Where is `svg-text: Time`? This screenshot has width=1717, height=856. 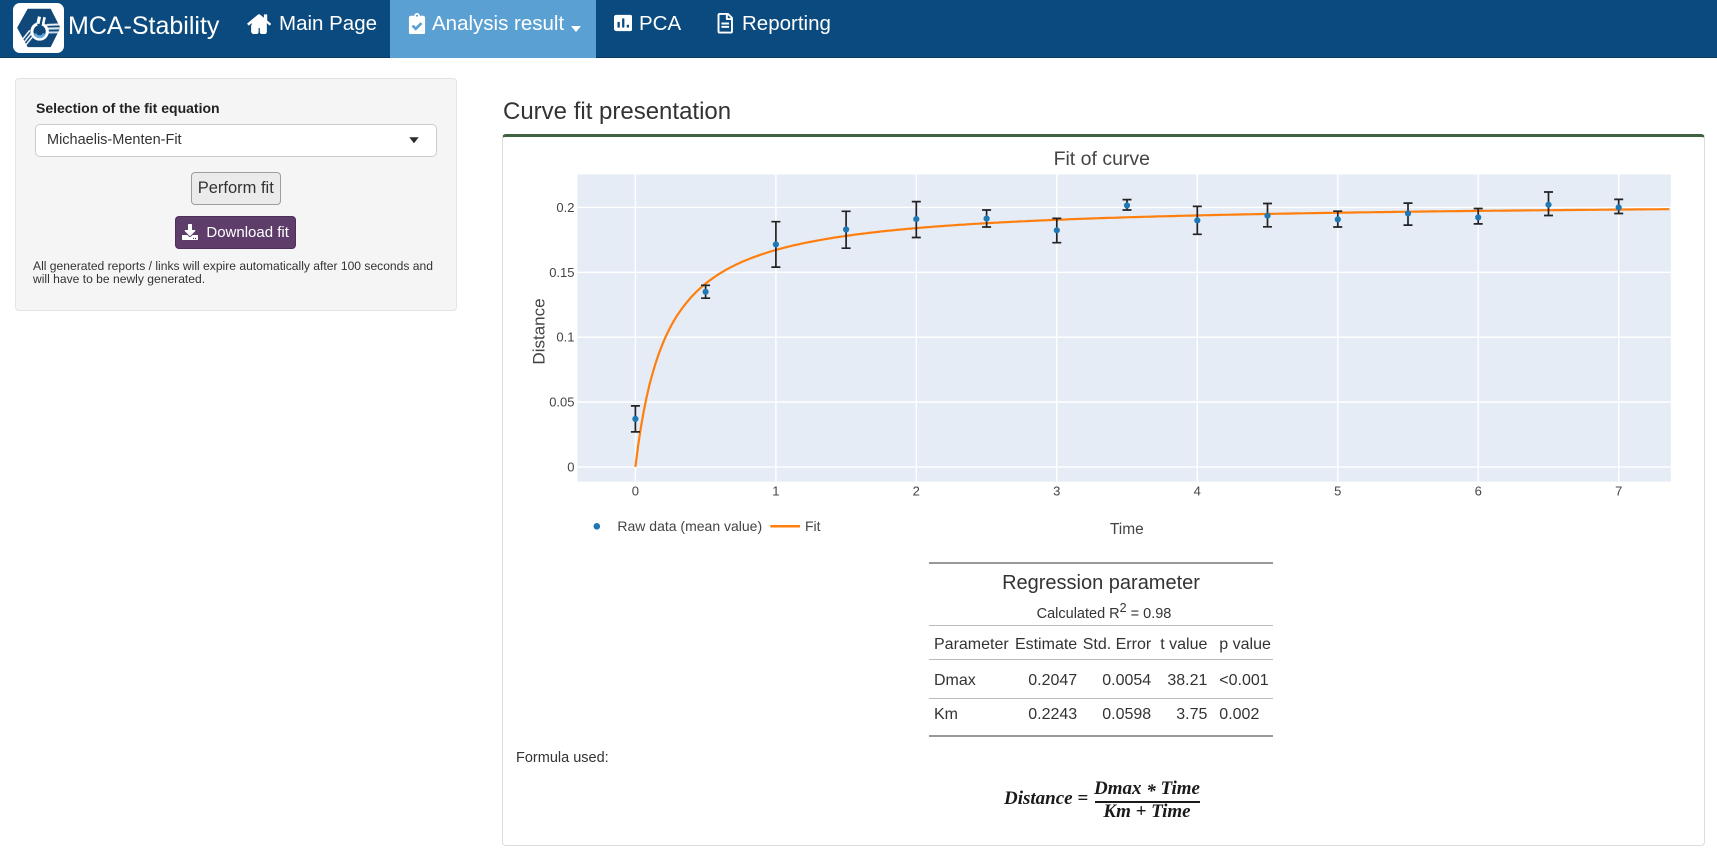
svg-text: Time is located at coordinates (1127, 529).